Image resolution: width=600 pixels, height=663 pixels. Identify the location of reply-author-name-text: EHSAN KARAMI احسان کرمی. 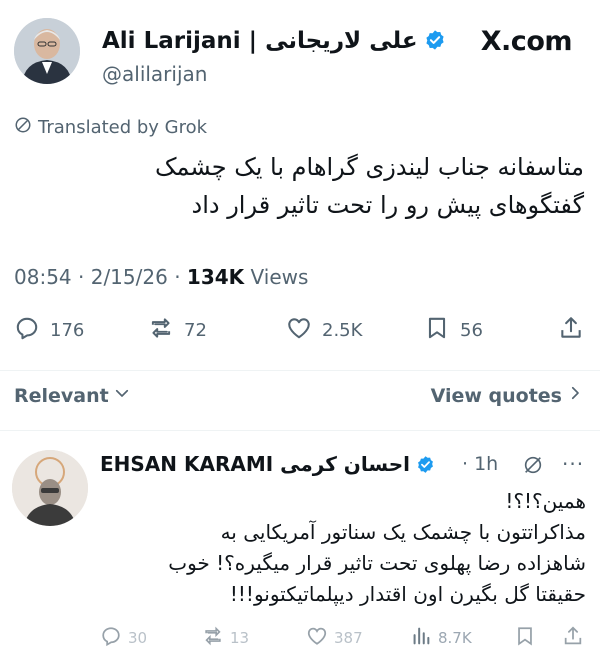
(255, 464).